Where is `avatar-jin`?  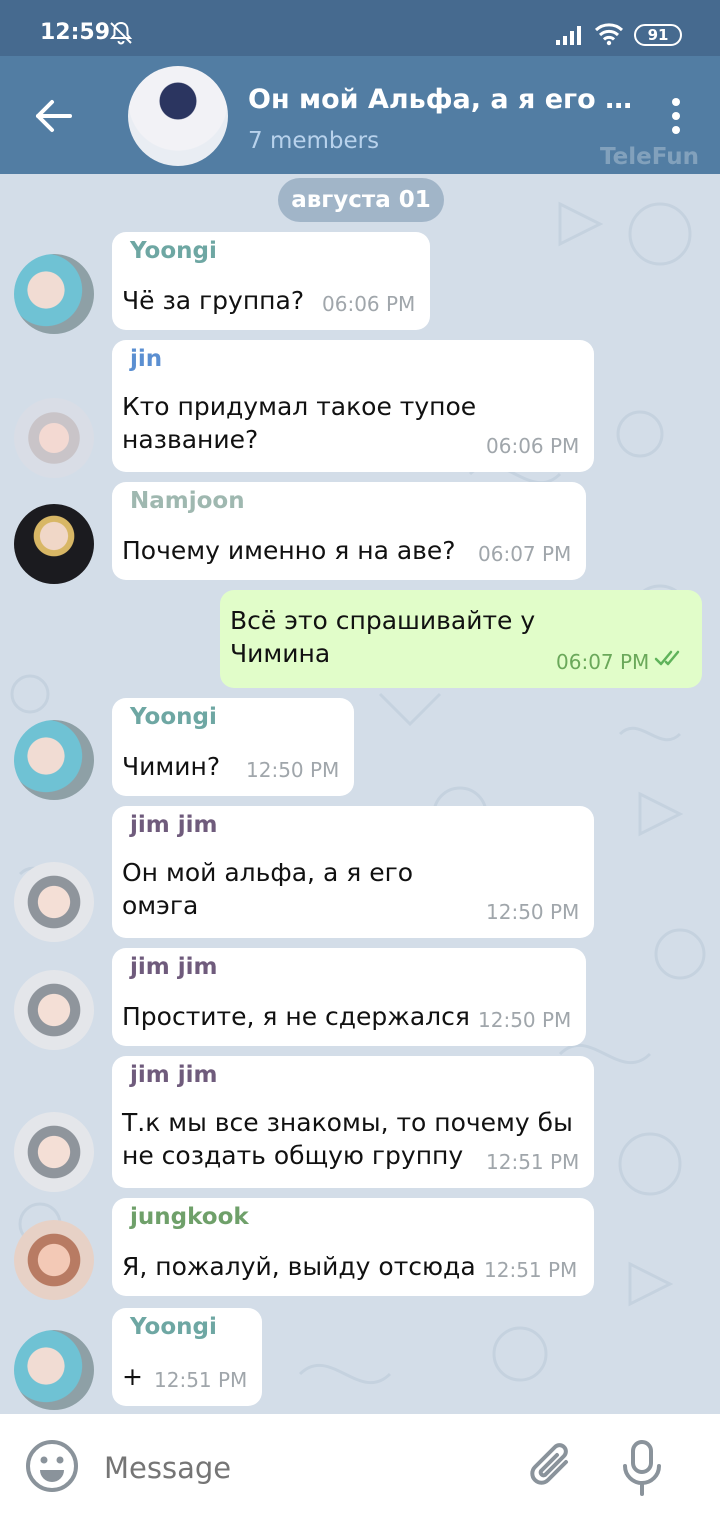
avatar-jin is located at coordinates (54, 438).